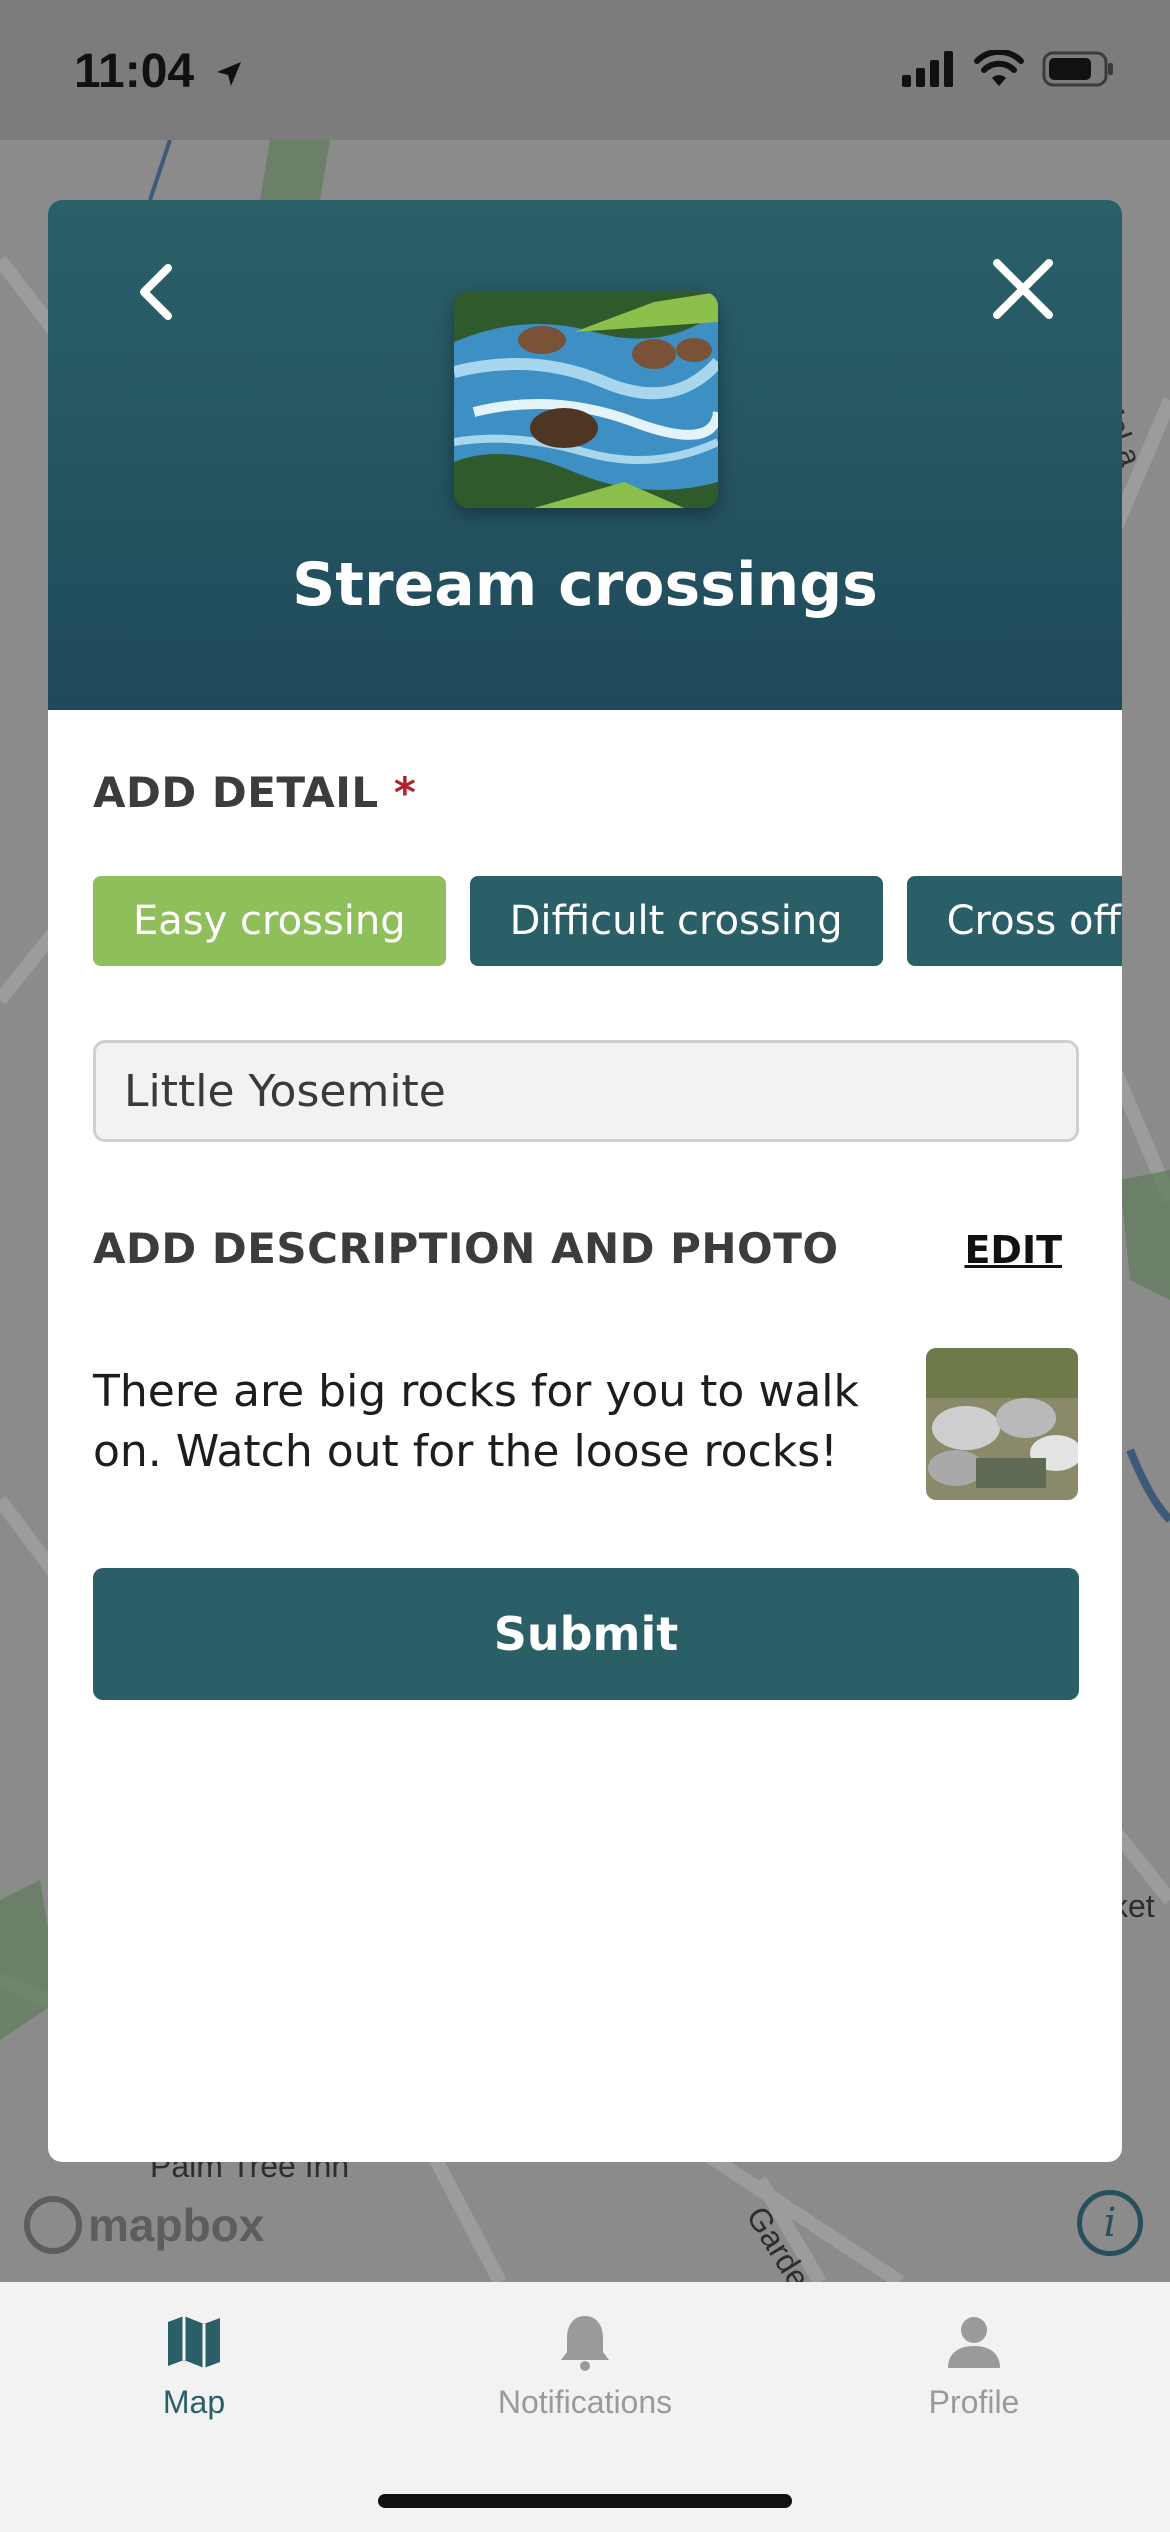 This screenshot has height=2532, width=1170. I want to click on tab-map: Map, so click(194, 2366).